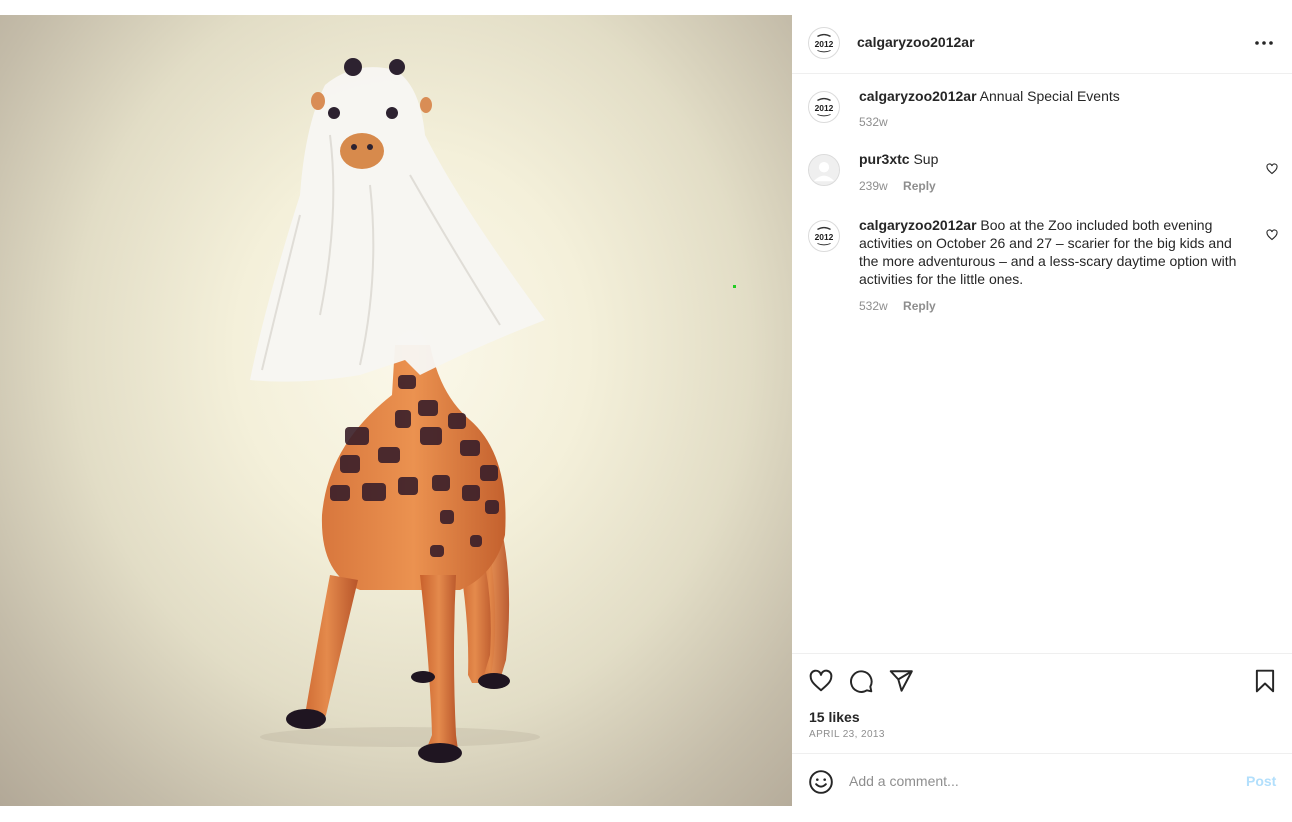 This screenshot has height=822, width=1292. What do you see at coordinates (884, 159) in the screenshot?
I see `comment-username: pur3xtc` at bounding box center [884, 159].